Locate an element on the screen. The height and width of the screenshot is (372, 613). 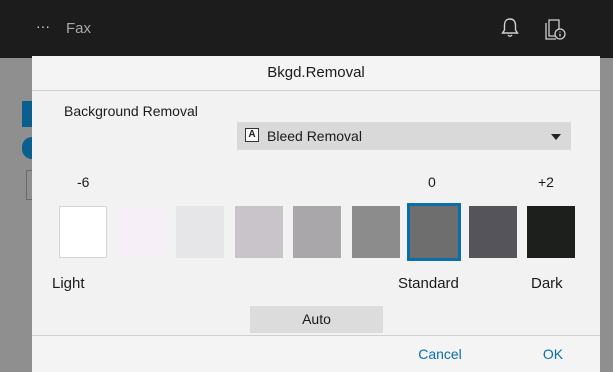
standard-label: Standard is located at coordinates (428, 283).